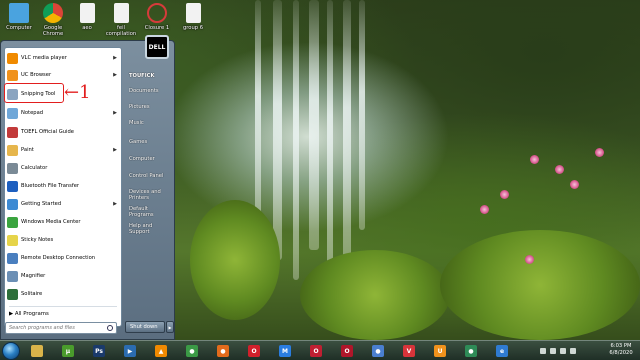 Image resolution: width=640 pixels, height=360 pixels. I want to click on chrome-beta-icon: ●, so click(471, 351).